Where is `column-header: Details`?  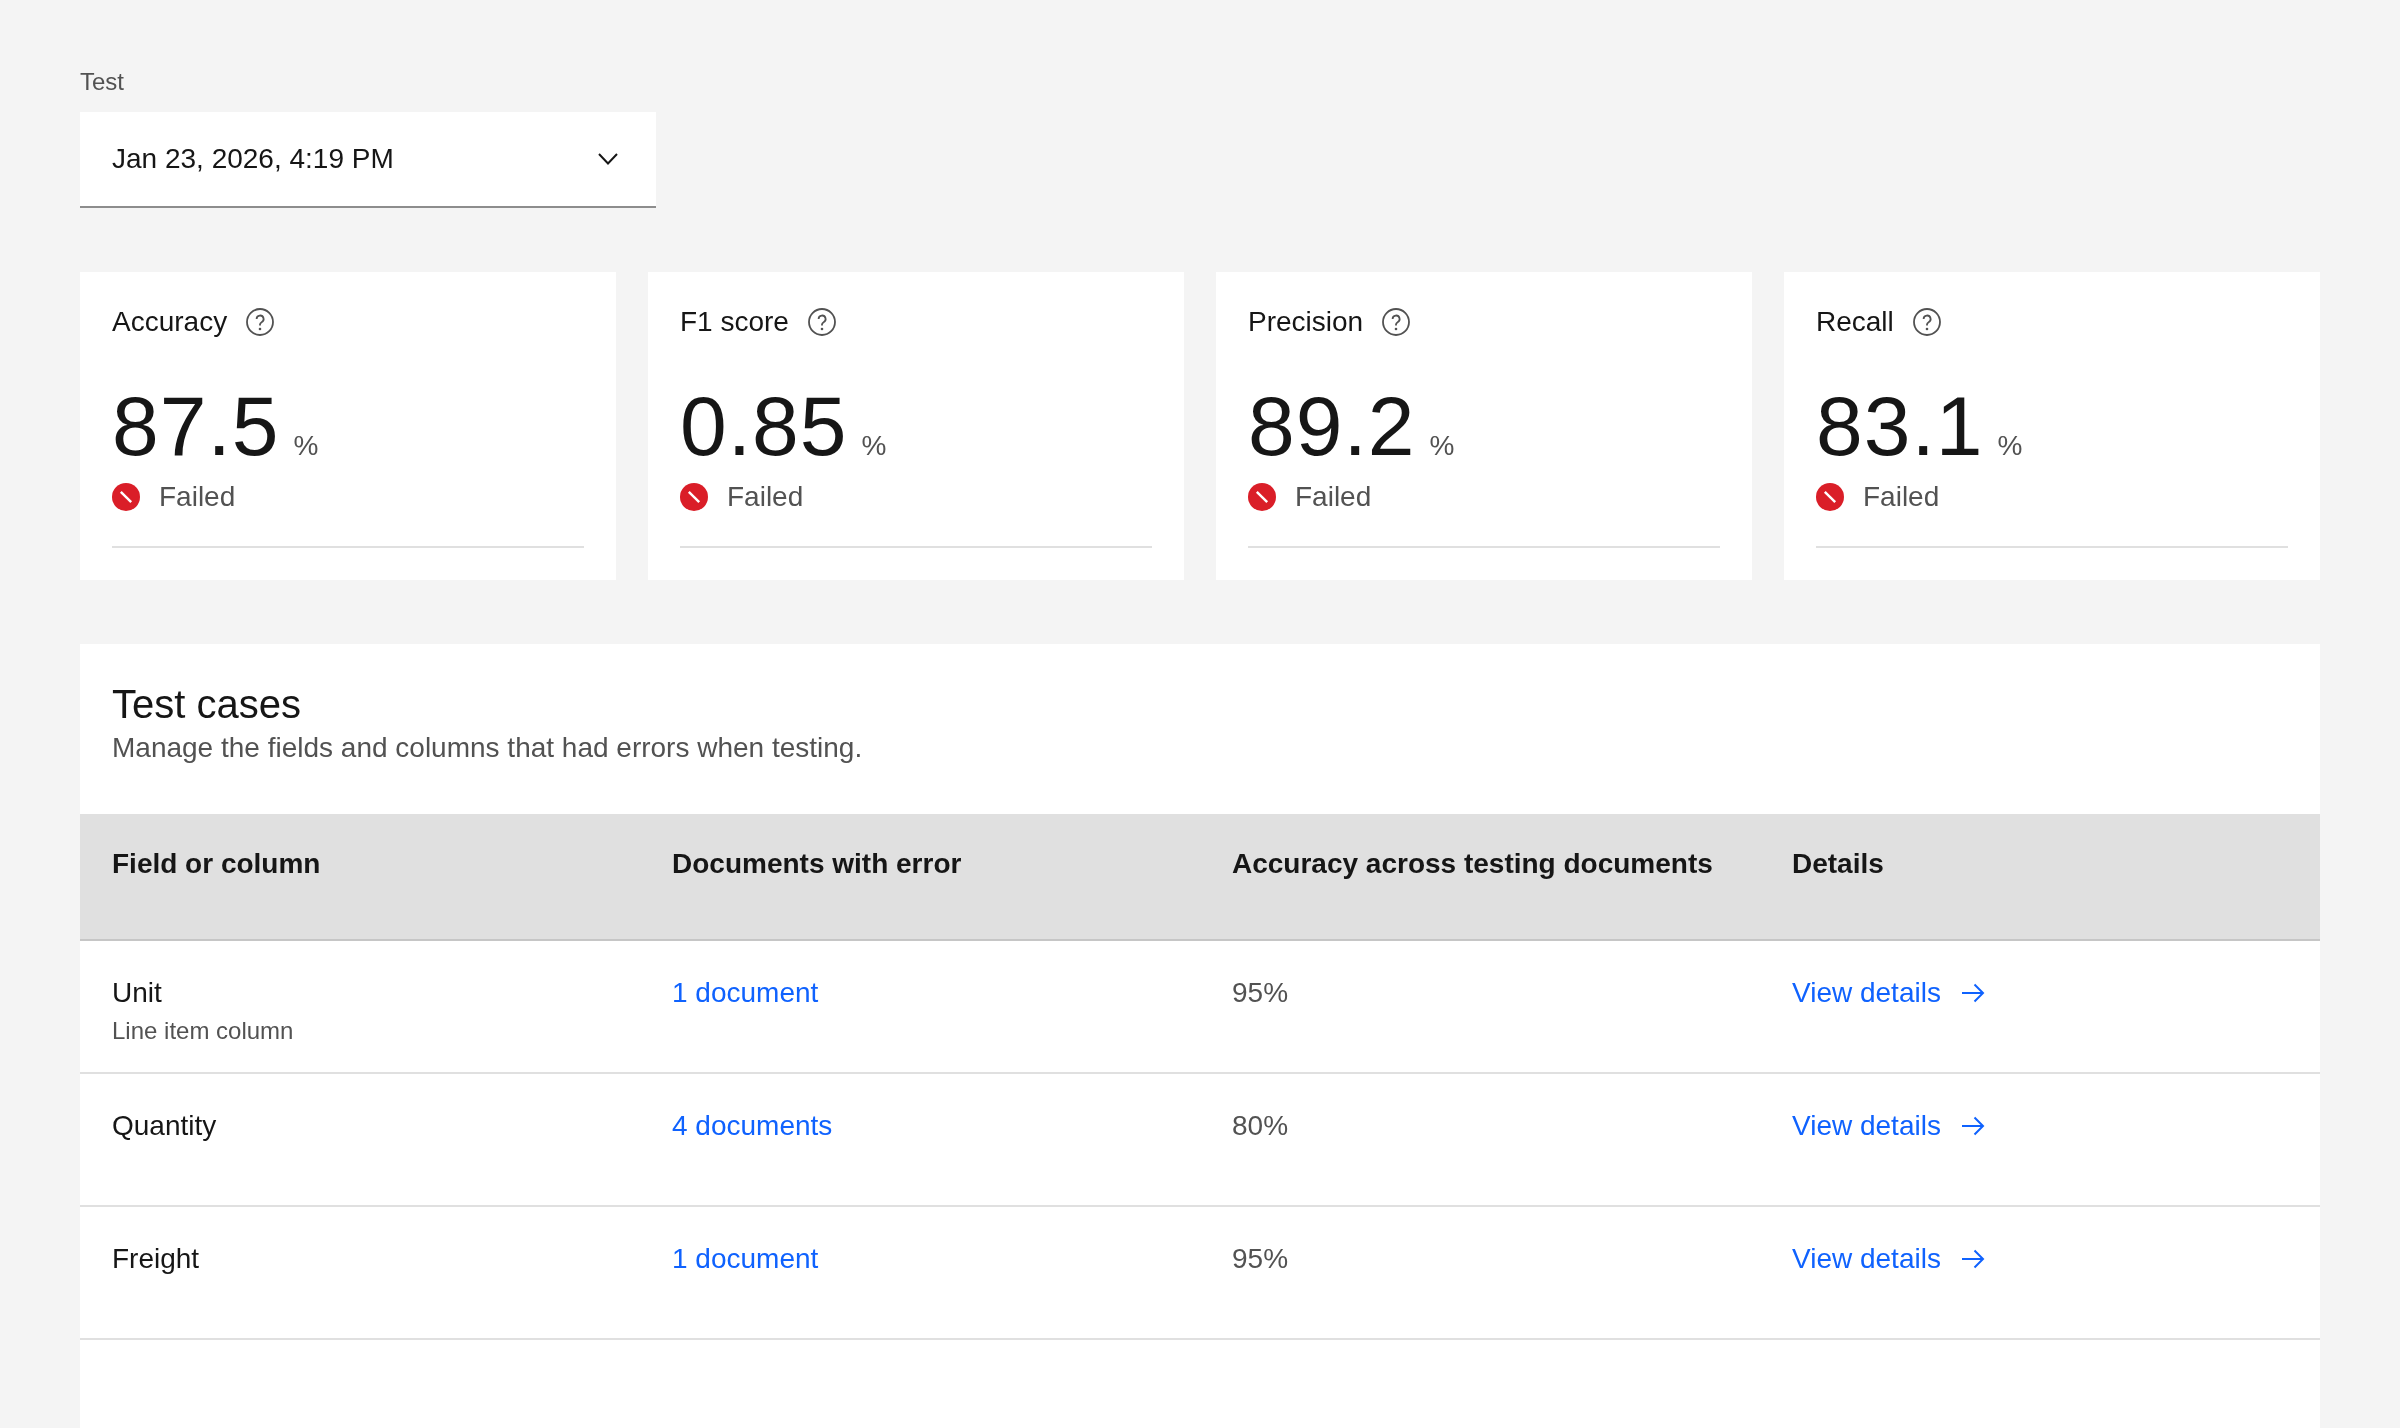 column-header: Details is located at coordinates (1838, 864).